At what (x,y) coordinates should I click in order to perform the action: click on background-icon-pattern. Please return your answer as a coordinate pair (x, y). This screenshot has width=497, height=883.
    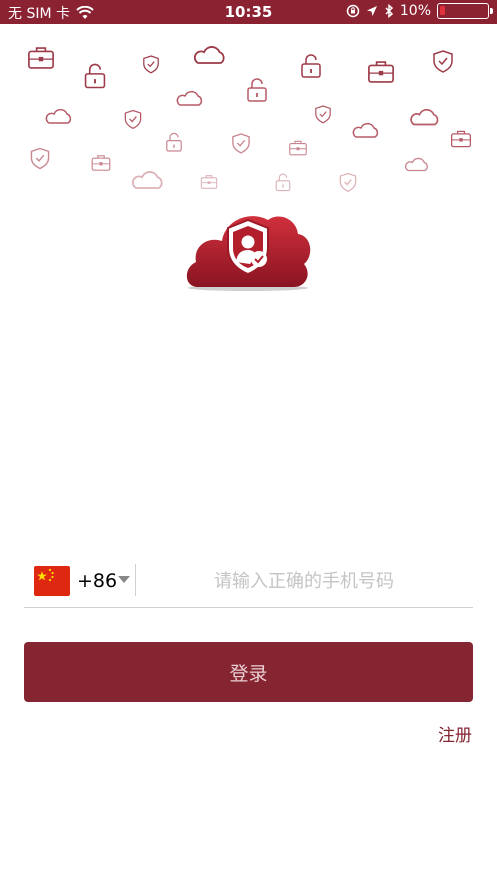
    Looking at the image, I should click on (249, 119).